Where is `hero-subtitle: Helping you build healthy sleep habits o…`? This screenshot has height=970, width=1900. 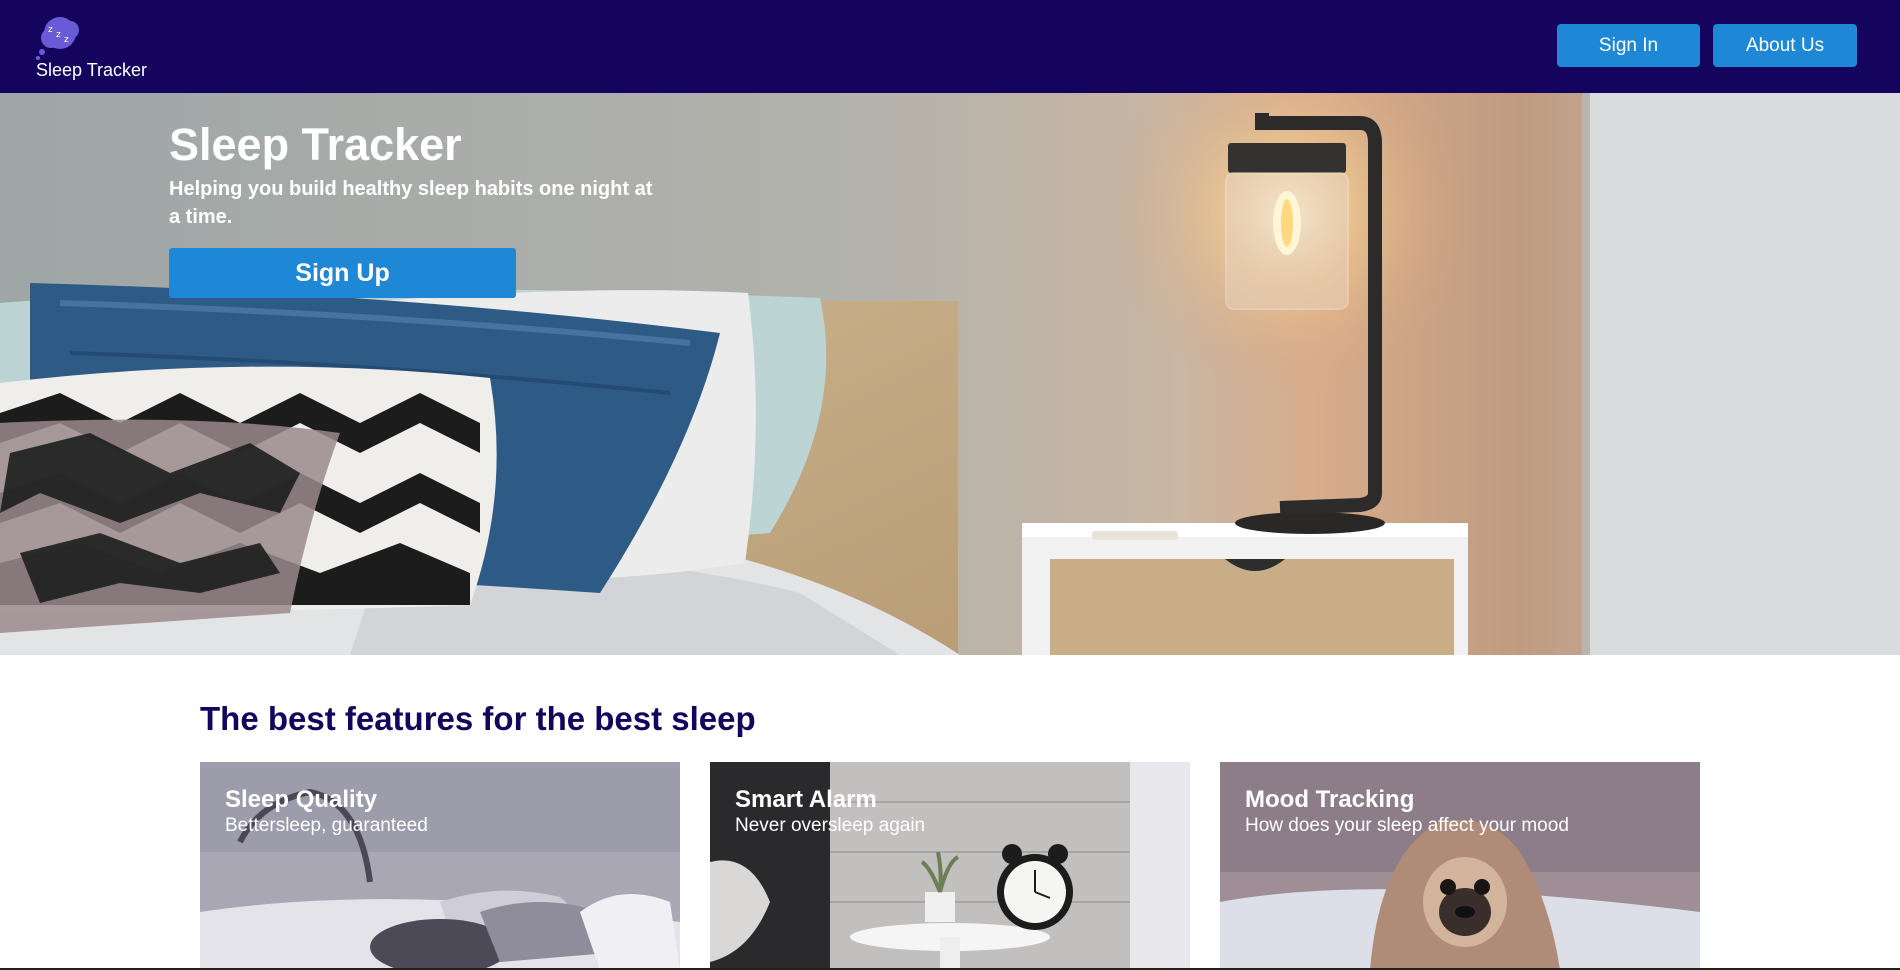
hero-subtitle: Helping you build healthy sleep habits o… is located at coordinates (411, 203).